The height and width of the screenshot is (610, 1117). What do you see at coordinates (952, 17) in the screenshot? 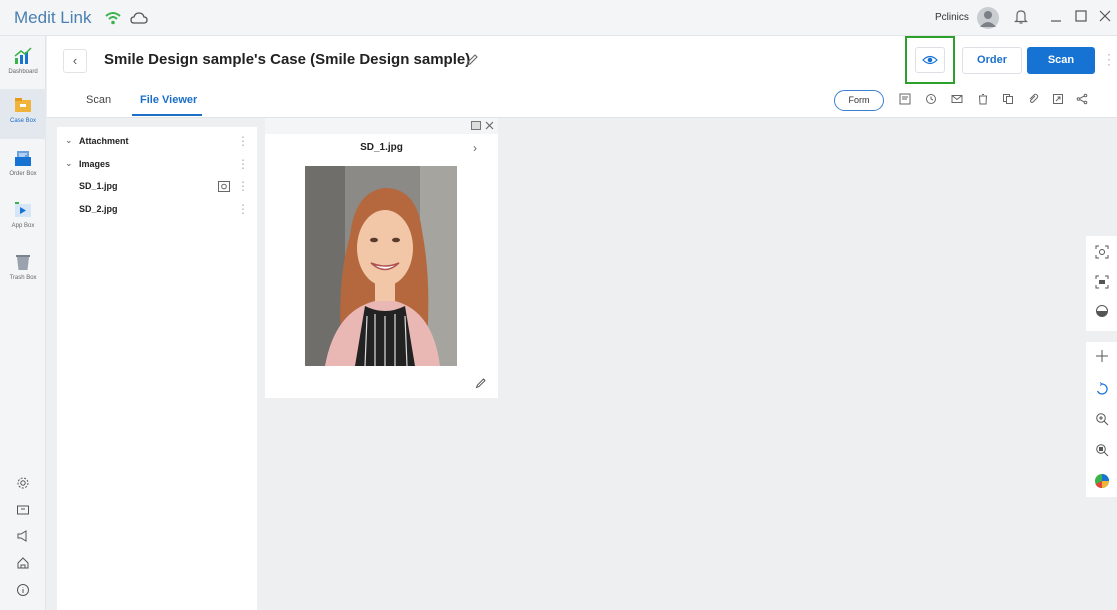
I see `user-name: Pclinics` at bounding box center [952, 17].